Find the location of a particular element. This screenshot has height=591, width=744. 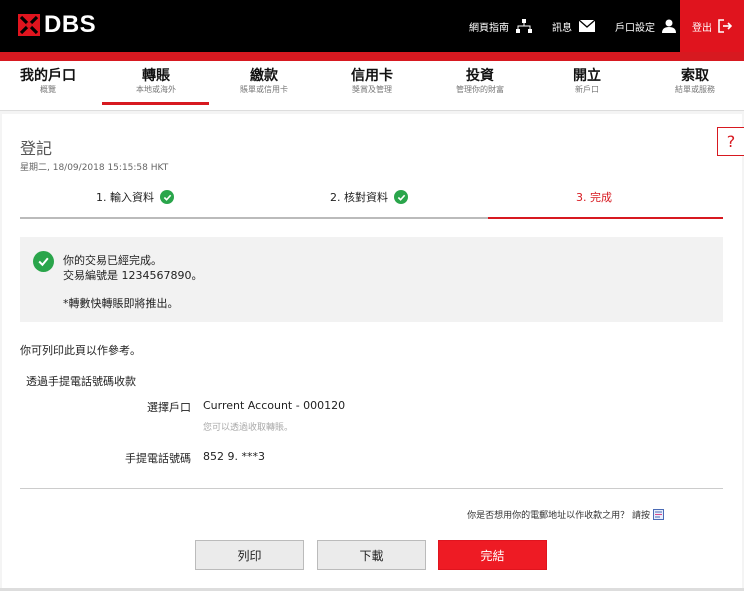

nav-item-credit-card: 信用卡 獎賞及管理 is located at coordinates (372, 81).